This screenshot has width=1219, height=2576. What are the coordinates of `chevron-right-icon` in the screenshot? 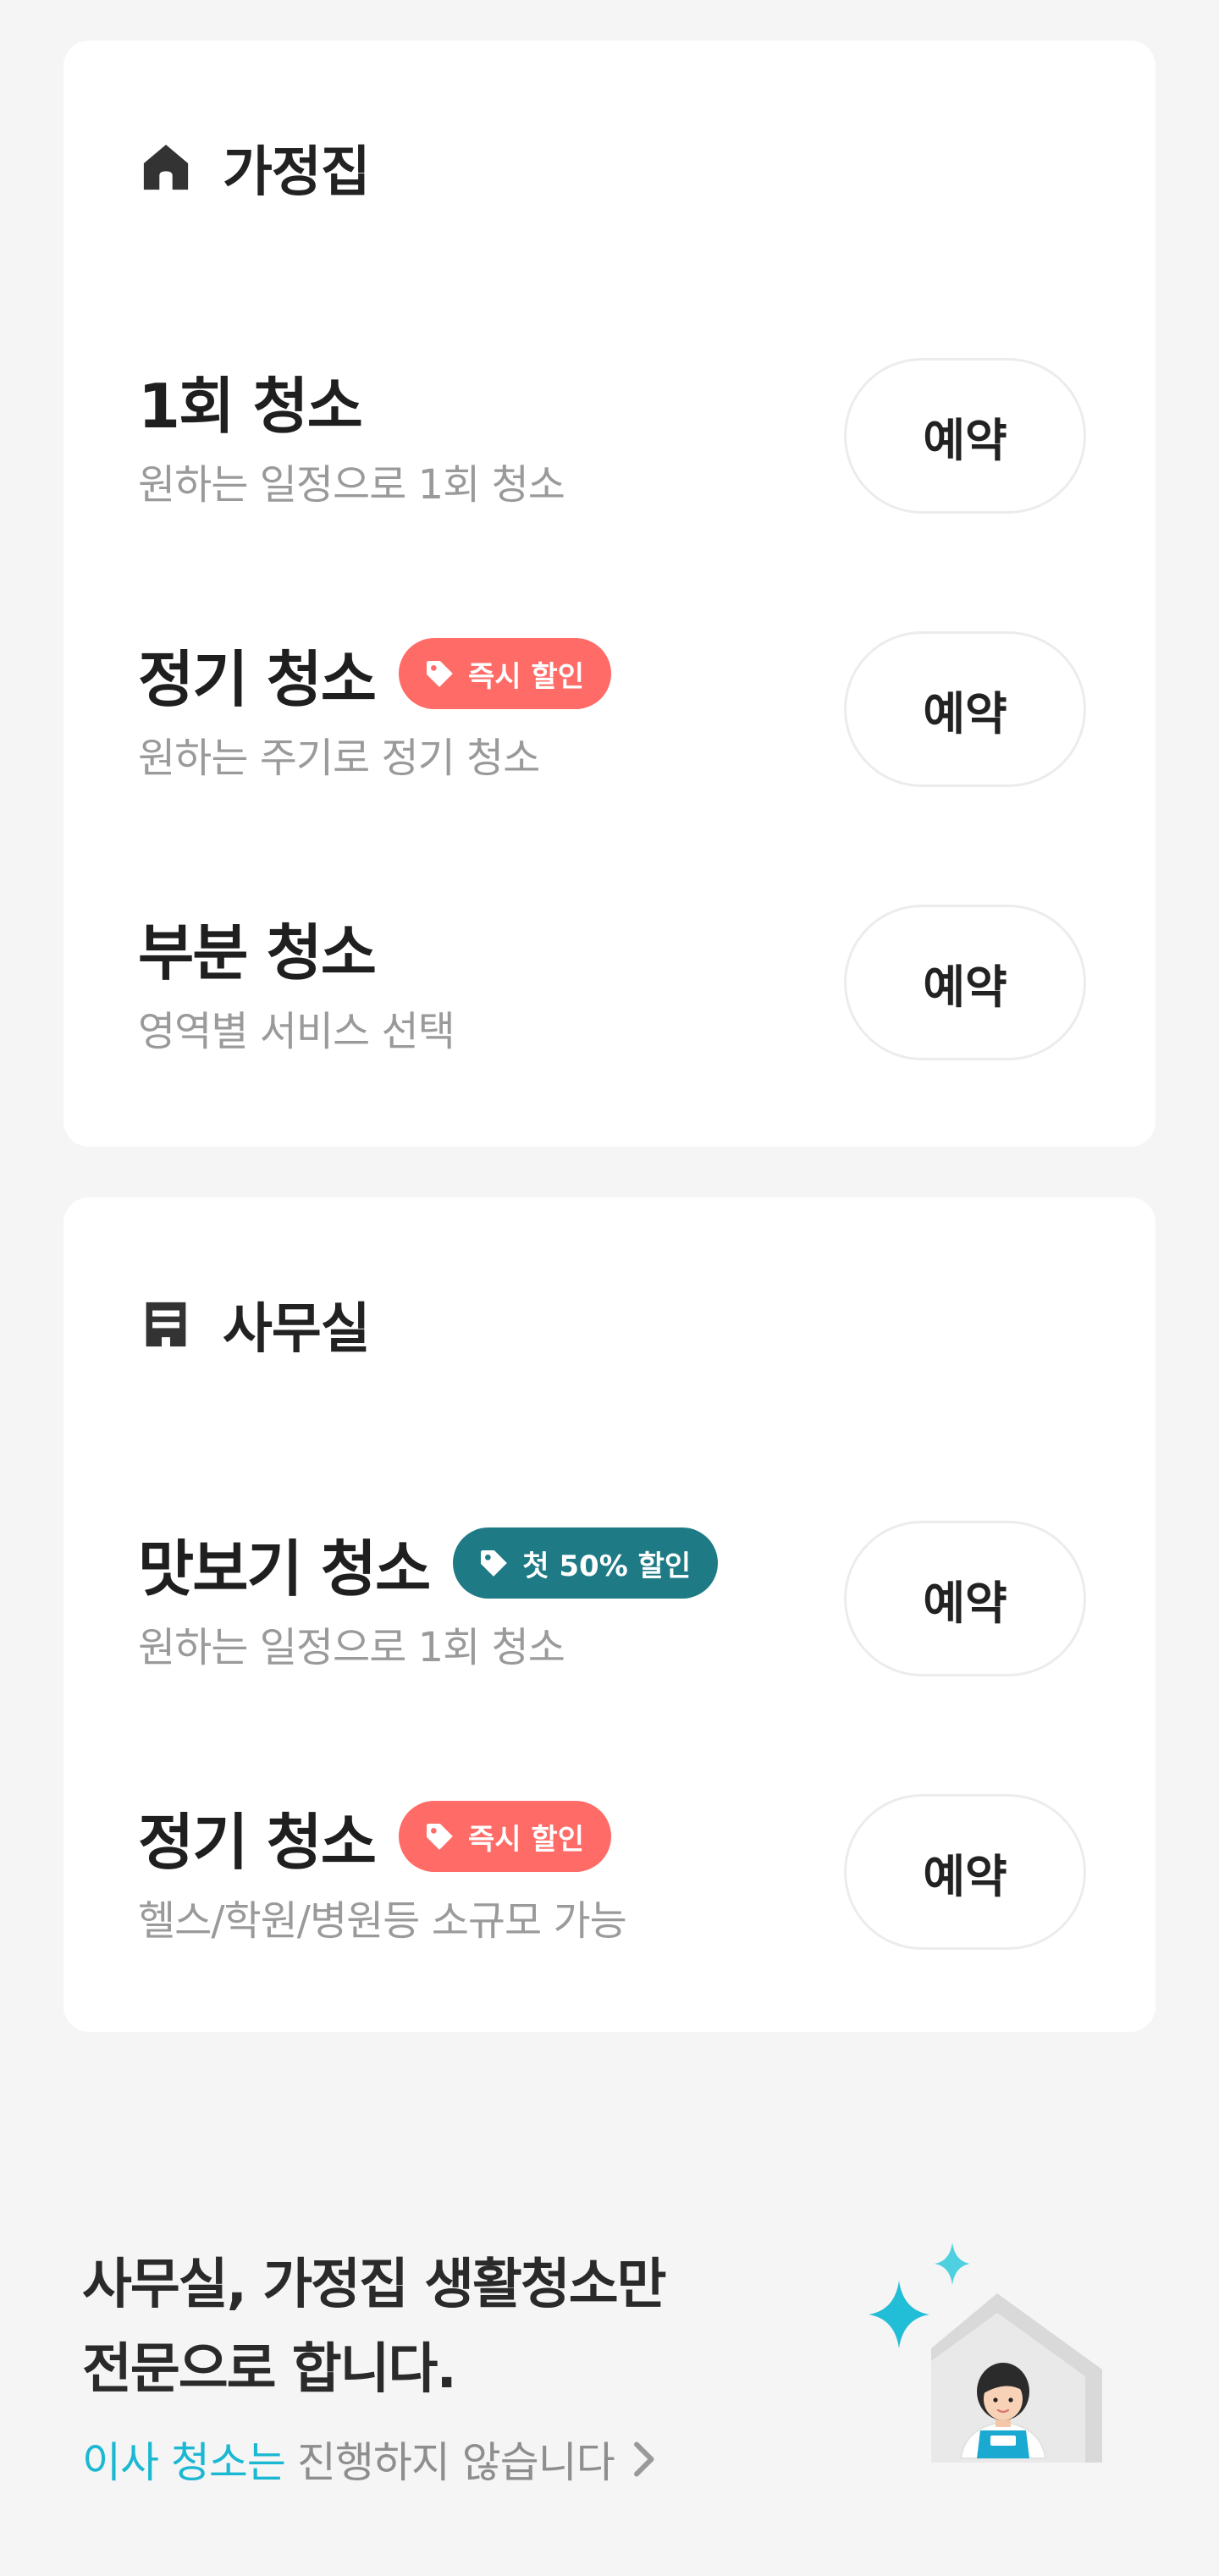 It's located at (643, 2459).